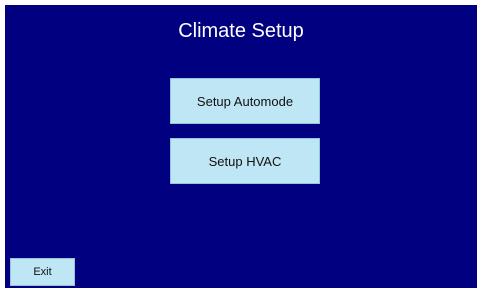 This screenshot has height=293, width=482. Describe the element at coordinates (245, 101) in the screenshot. I see `setup-automode-button: Setup Automode` at that location.